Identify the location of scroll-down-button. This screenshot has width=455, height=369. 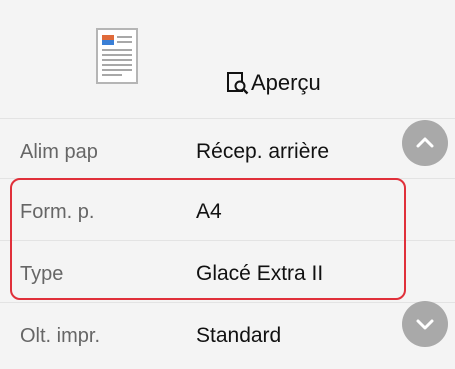
(425, 324).